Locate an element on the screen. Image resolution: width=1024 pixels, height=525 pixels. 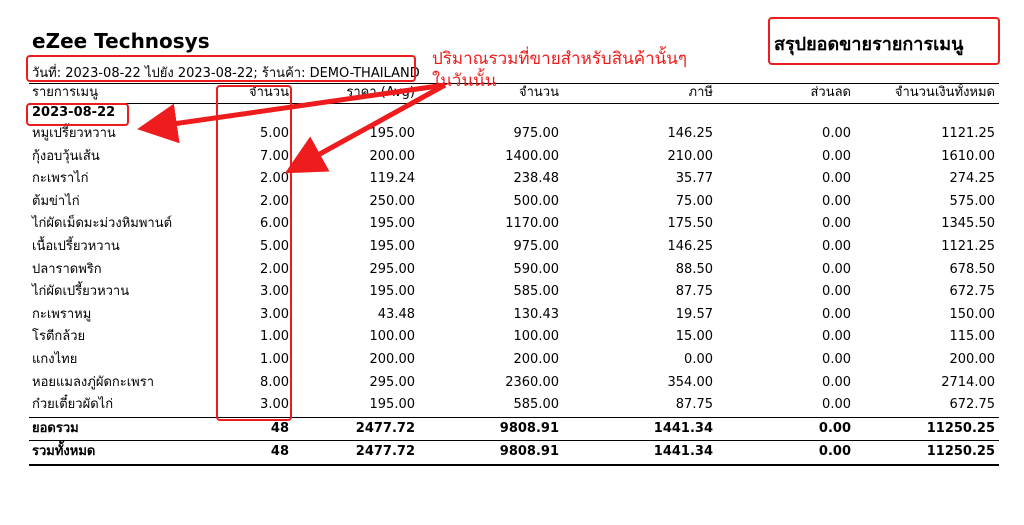
arrow-to-item is located at coordinates (291, 113).